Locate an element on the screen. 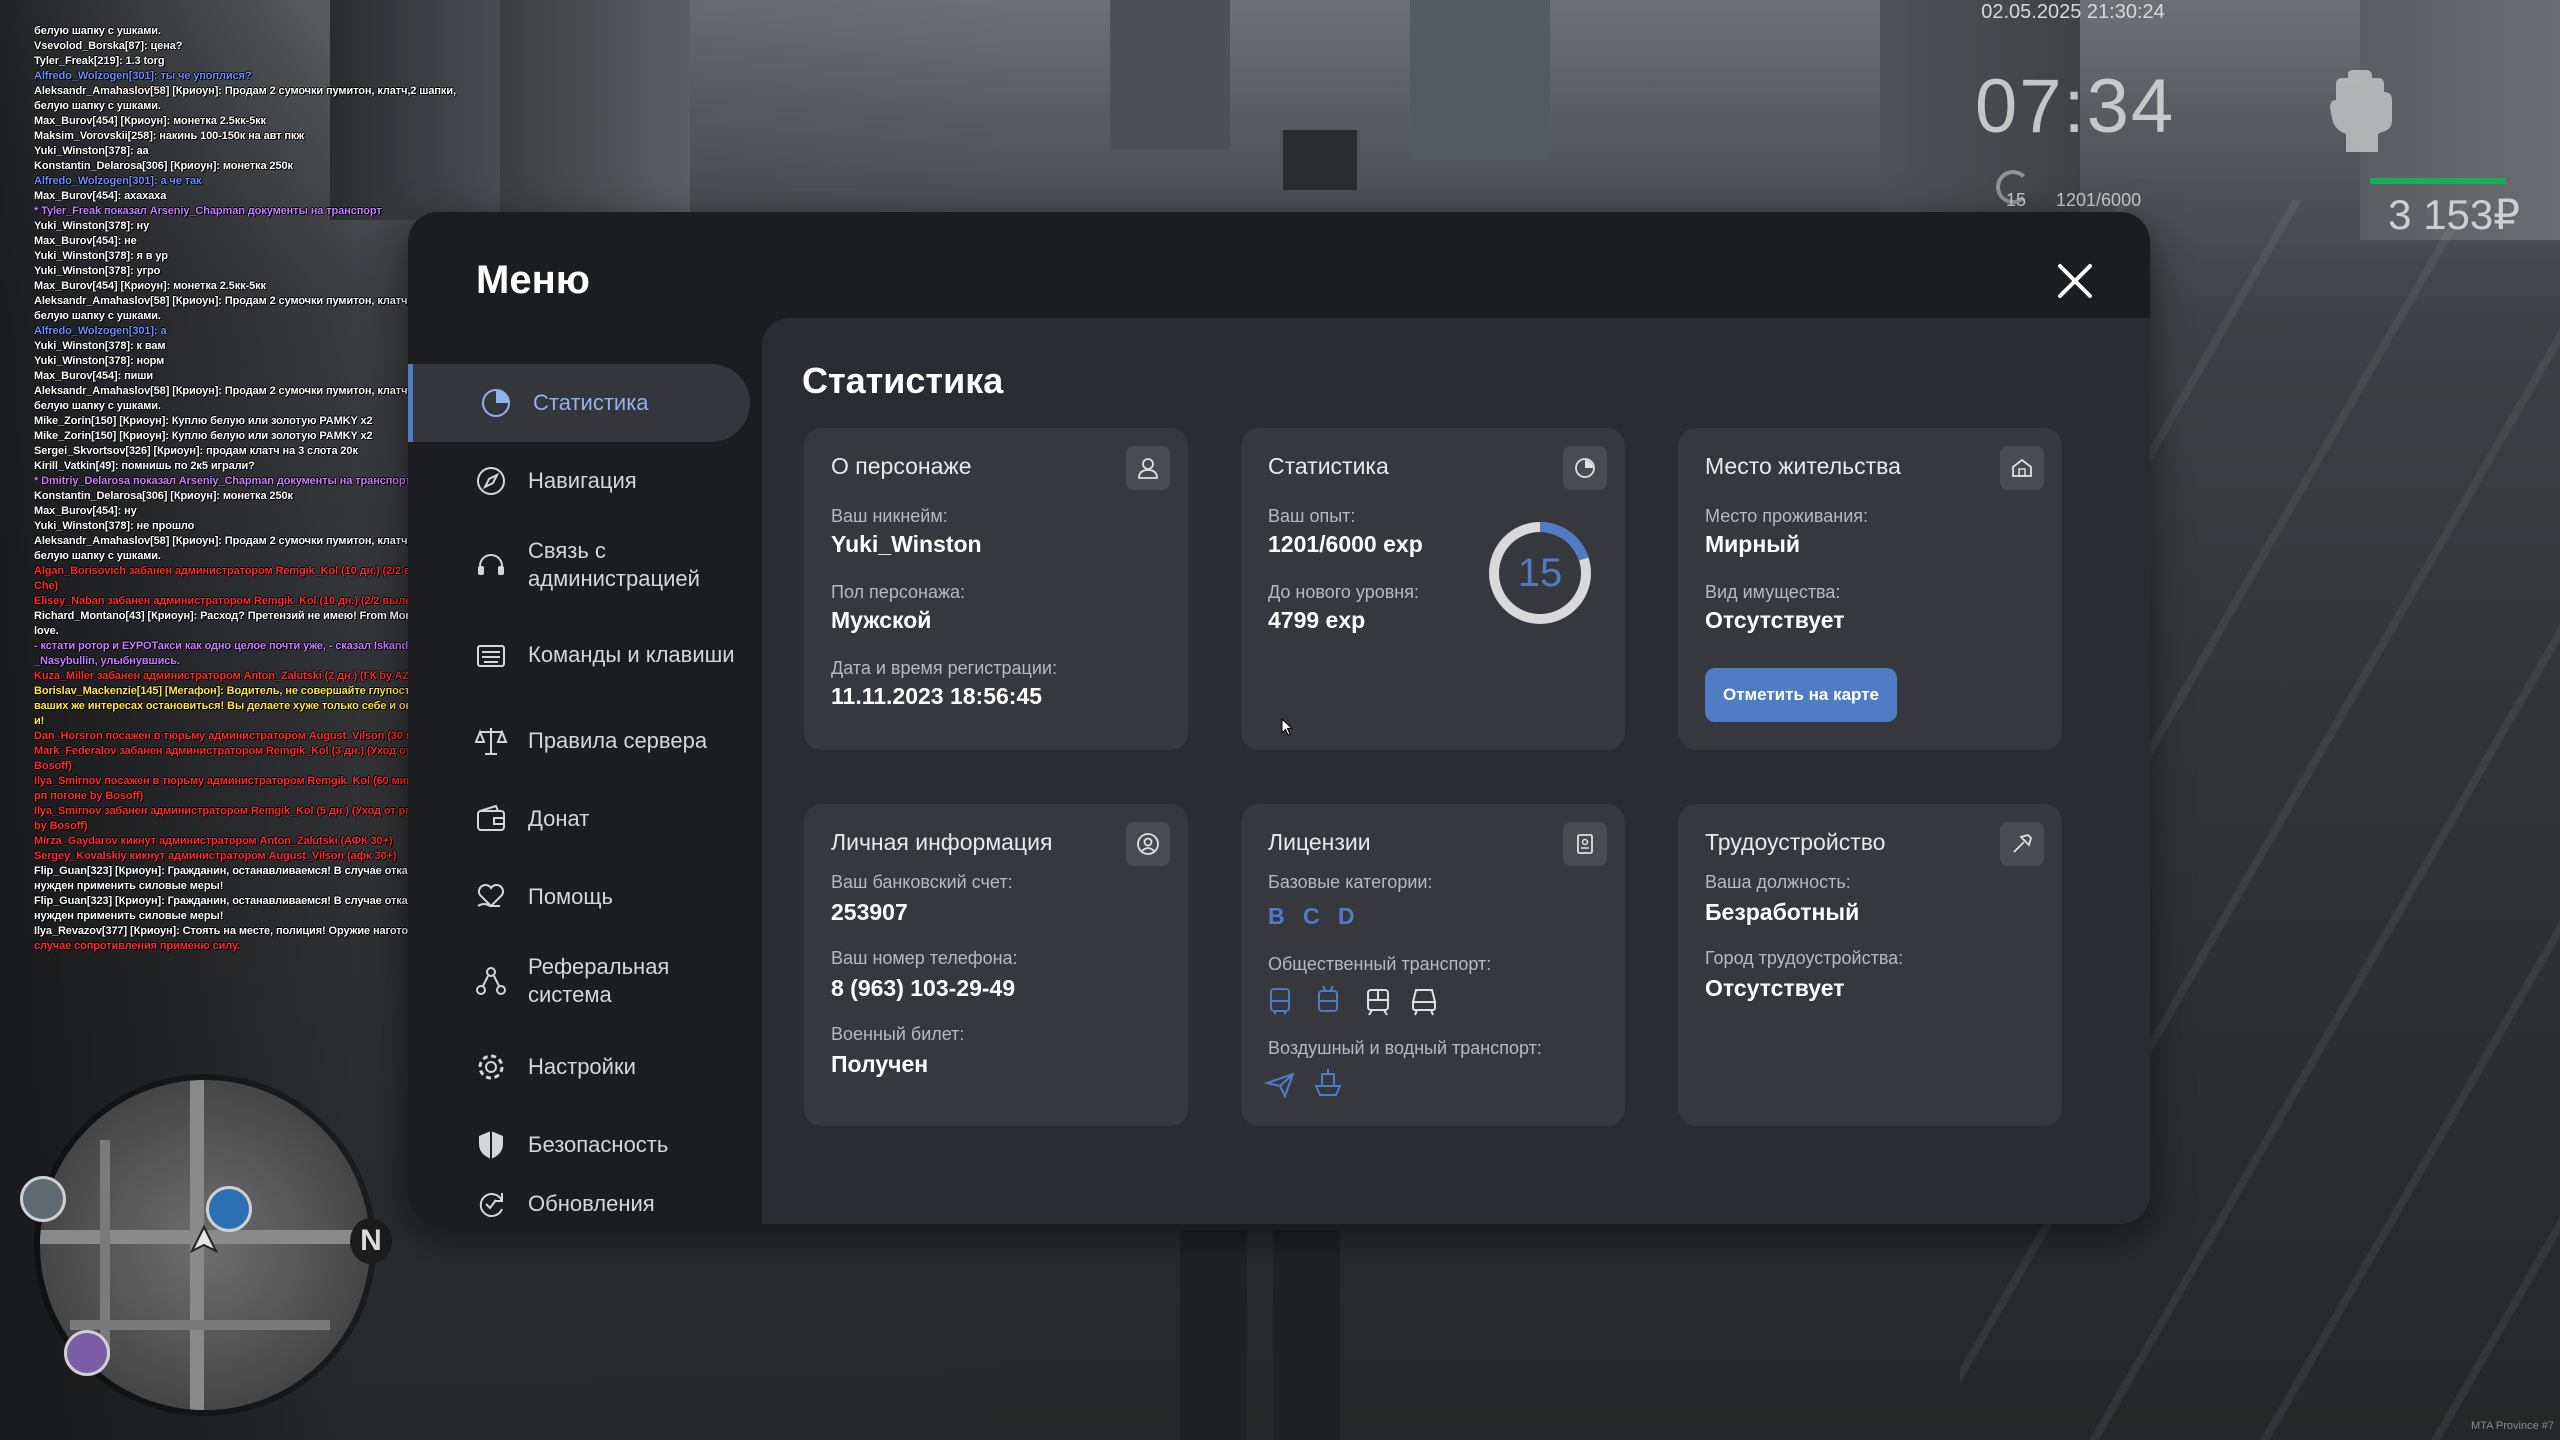 The image size is (2560, 1440). north-indicator: N is located at coordinates (371, 1241).